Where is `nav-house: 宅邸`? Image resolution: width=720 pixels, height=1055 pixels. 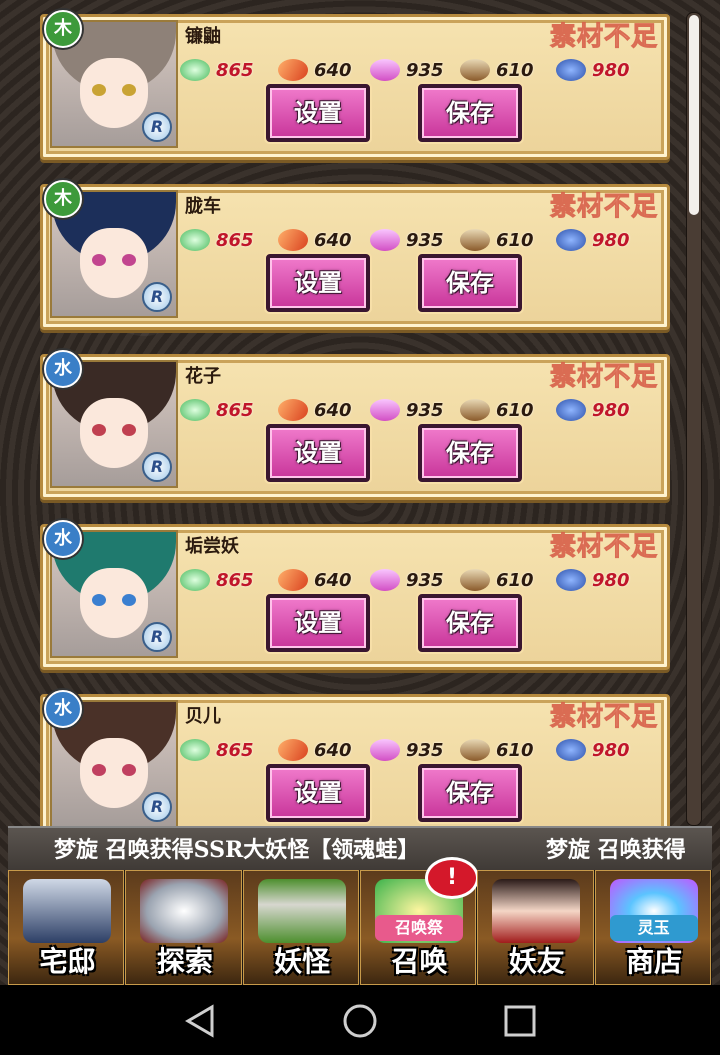
nav-house: 宅邸 is located at coordinates (66, 927).